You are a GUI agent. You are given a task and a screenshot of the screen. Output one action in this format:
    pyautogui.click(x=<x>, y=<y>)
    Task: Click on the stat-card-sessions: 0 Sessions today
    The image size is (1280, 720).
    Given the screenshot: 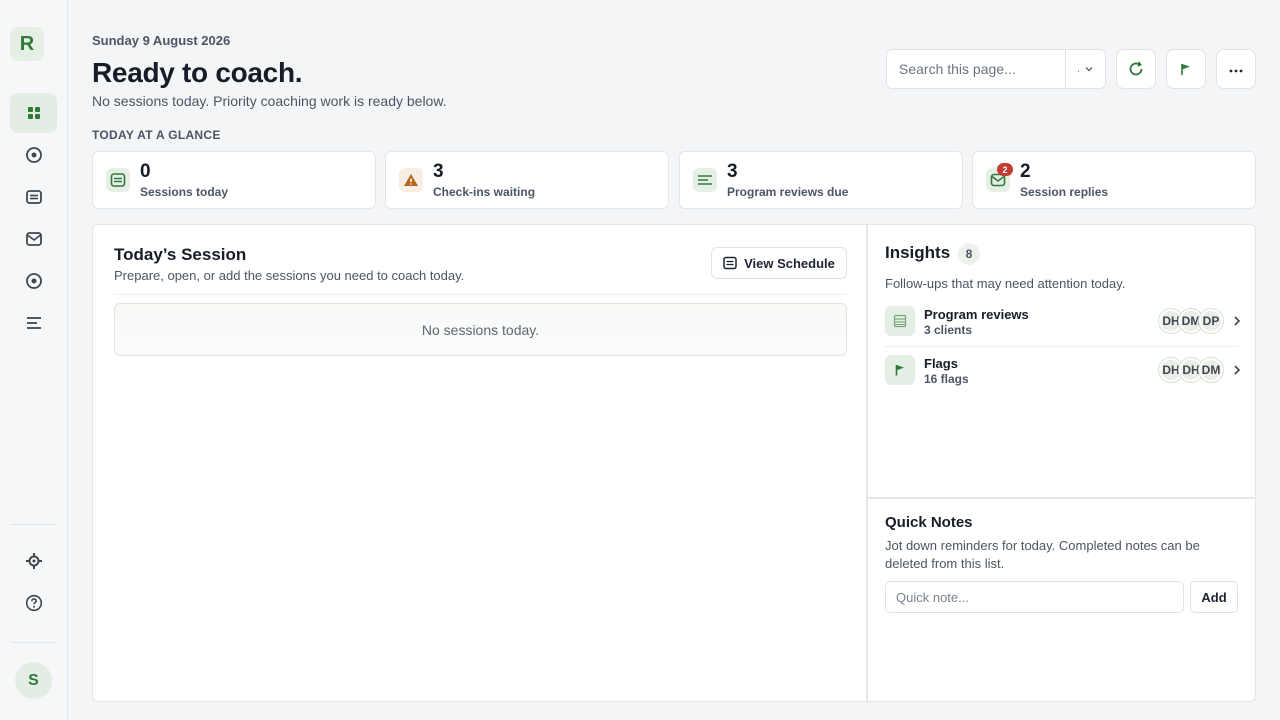 What is the action you would take?
    pyautogui.click(x=234, y=180)
    